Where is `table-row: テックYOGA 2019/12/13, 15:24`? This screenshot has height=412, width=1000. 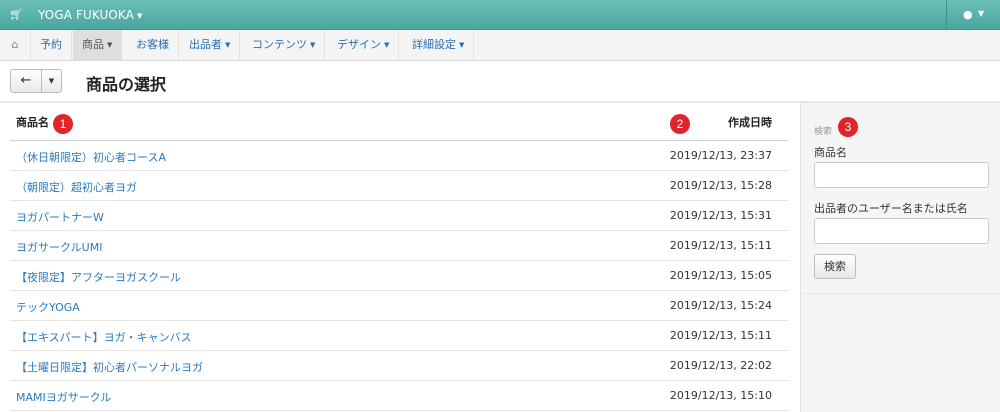
table-row: テックYOGA 2019/12/13, 15:24 is located at coordinates (399, 306).